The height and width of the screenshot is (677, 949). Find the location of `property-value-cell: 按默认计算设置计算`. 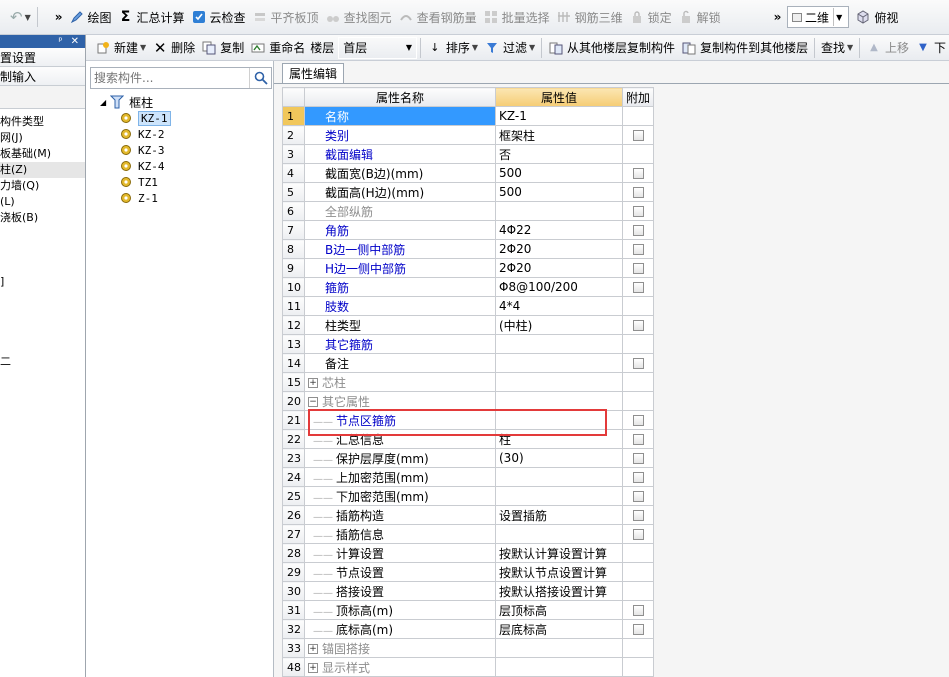

property-value-cell: 按默认计算设置计算 is located at coordinates (559, 553).